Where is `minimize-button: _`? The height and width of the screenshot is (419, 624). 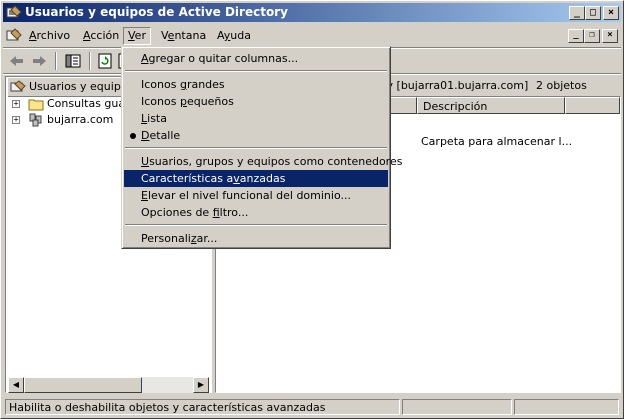 minimize-button: _ is located at coordinates (577, 13).